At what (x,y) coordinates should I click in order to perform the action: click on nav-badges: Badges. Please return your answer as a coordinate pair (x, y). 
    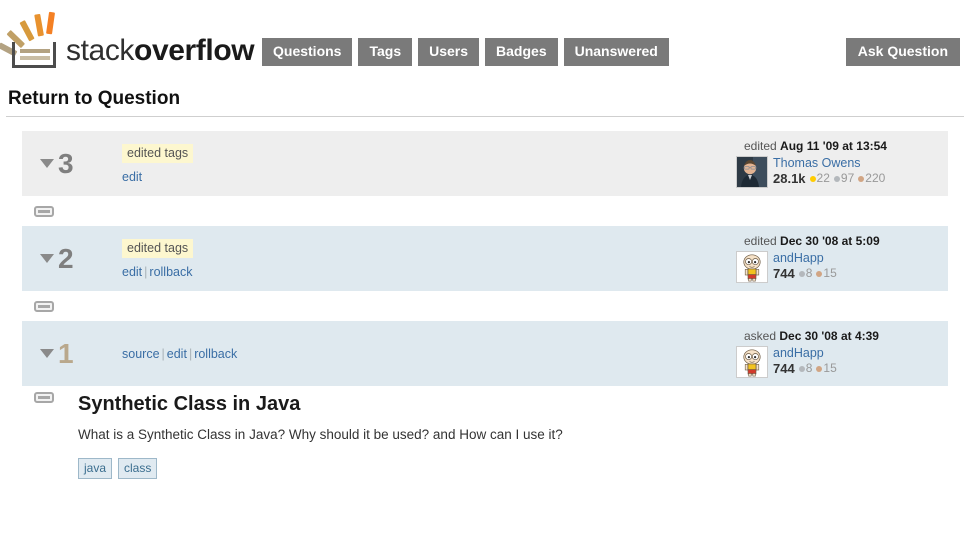
    Looking at the image, I should click on (521, 52).